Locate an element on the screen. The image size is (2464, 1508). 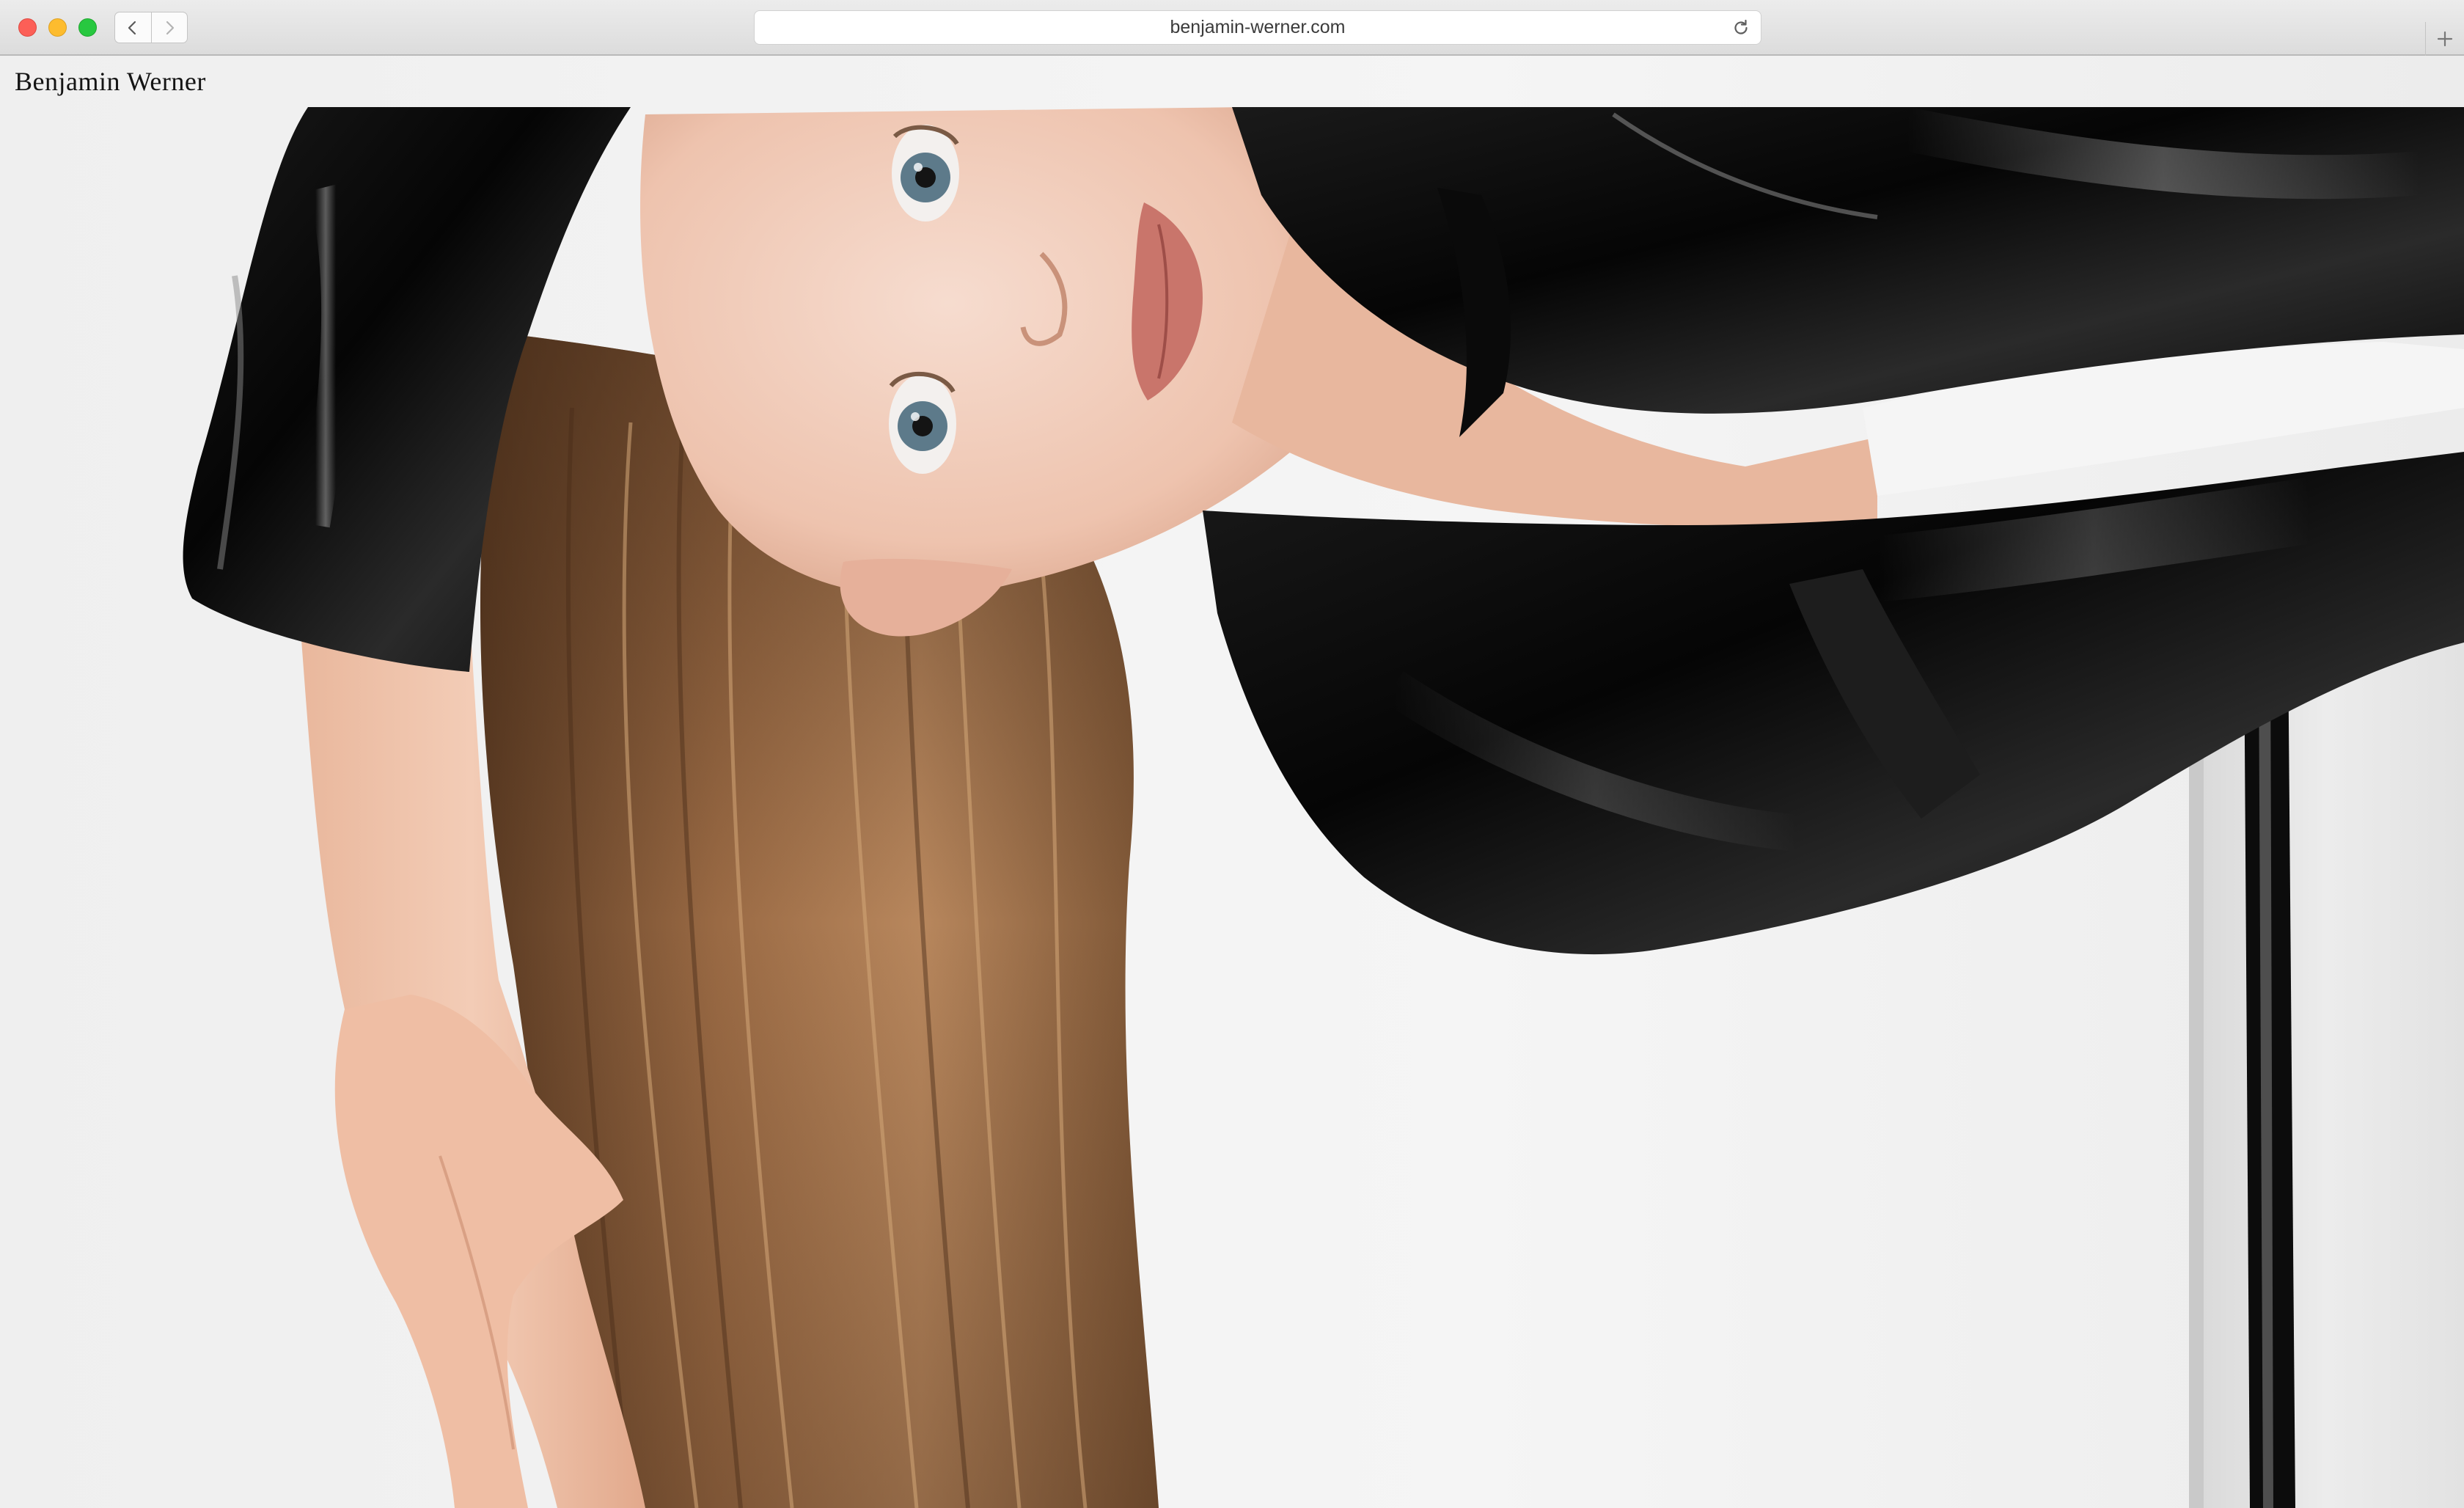
minimize-window-button is located at coordinates (57, 27).